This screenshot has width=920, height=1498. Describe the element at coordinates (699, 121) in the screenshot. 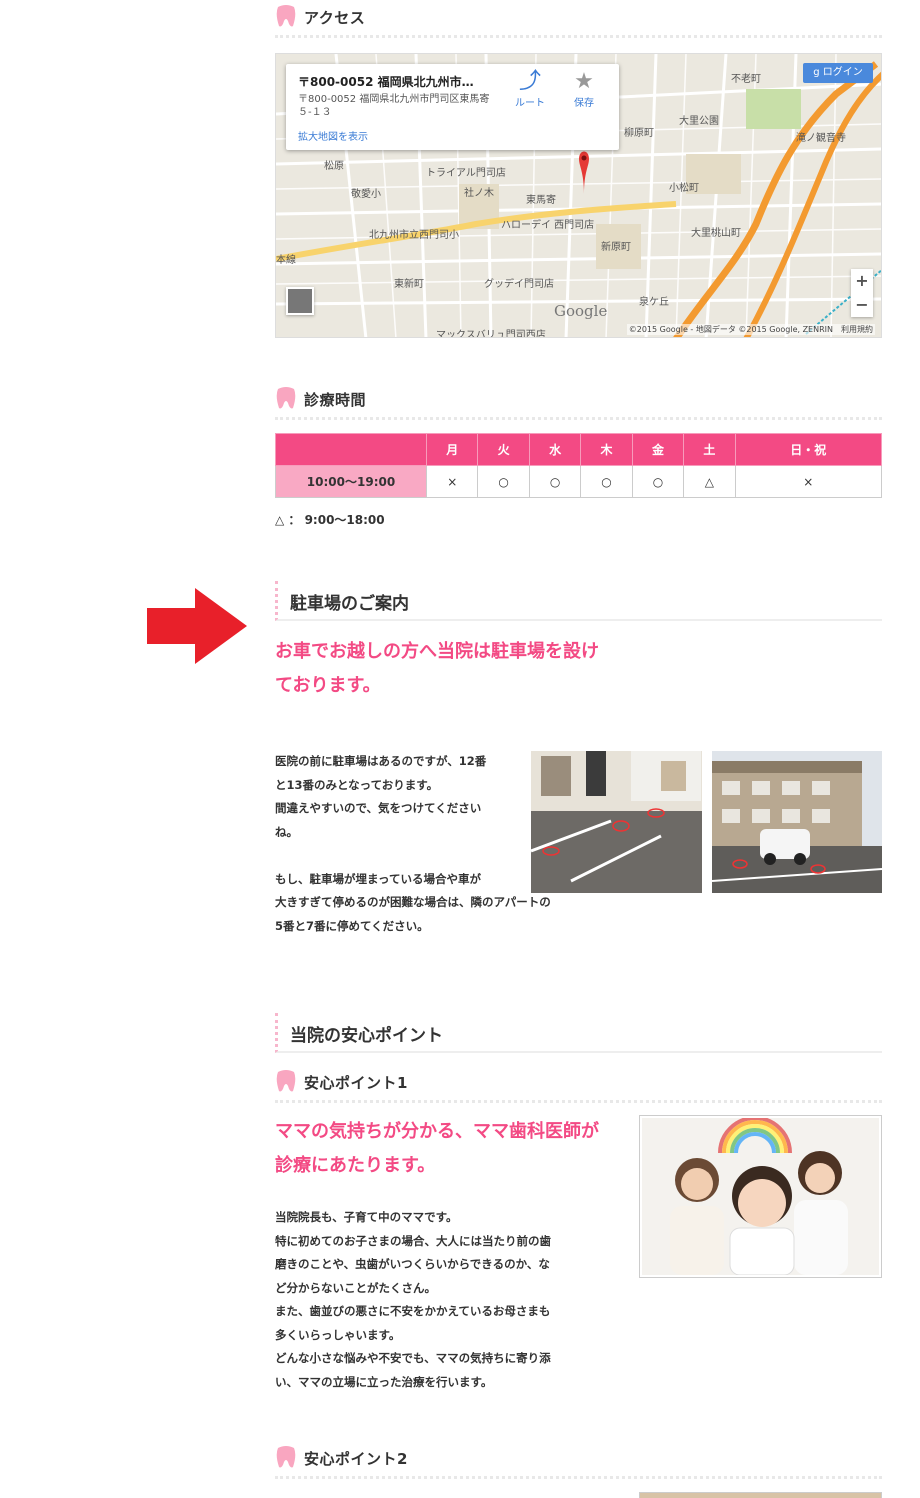

I see `map-label: 大里公園` at that location.